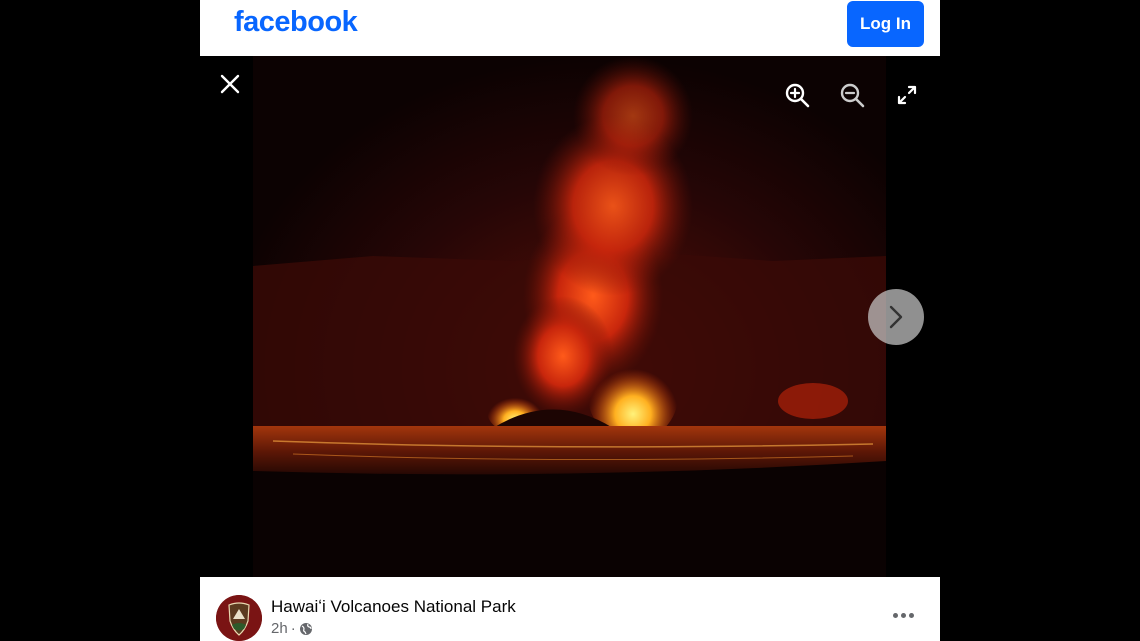 The width and height of the screenshot is (1140, 641). I want to click on next-photo-button, so click(896, 317).